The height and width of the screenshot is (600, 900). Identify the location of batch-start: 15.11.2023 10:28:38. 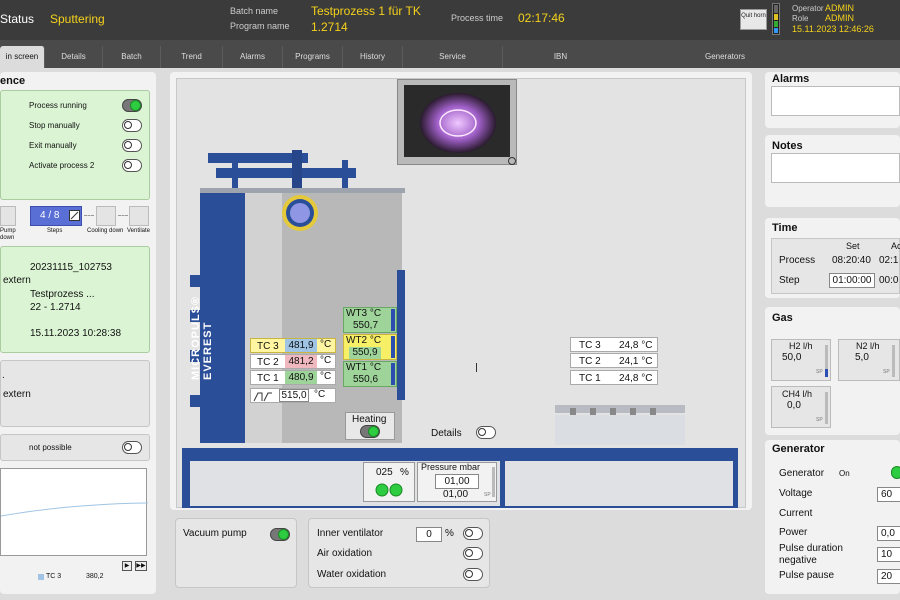
(76, 333).